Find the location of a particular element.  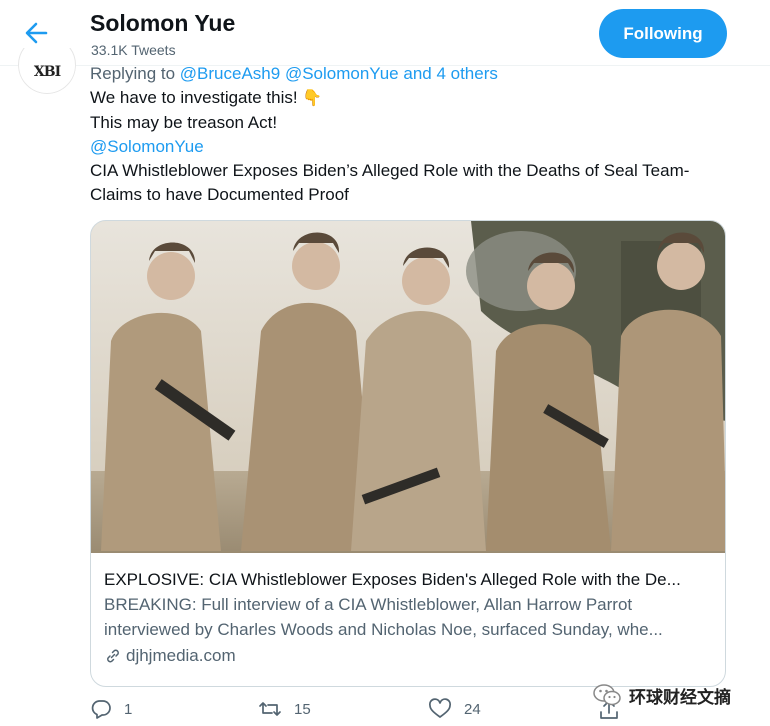

retweet-icon is located at coordinates (270, 709).